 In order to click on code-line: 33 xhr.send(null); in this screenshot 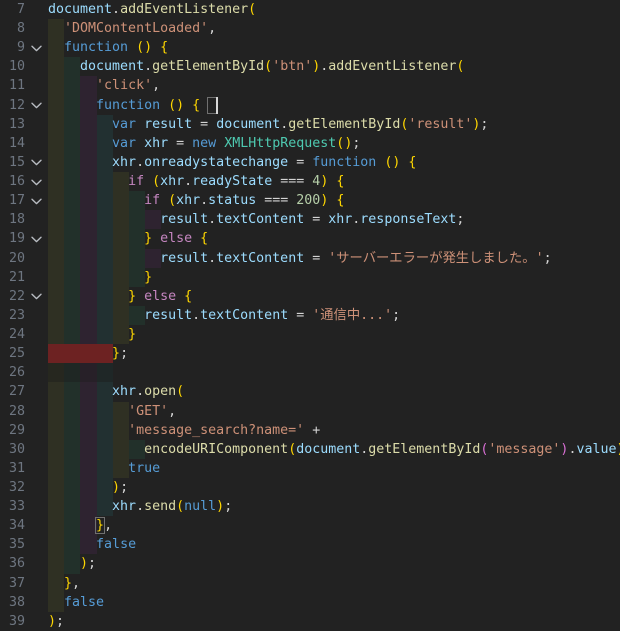, I will do `click(310, 507)`.